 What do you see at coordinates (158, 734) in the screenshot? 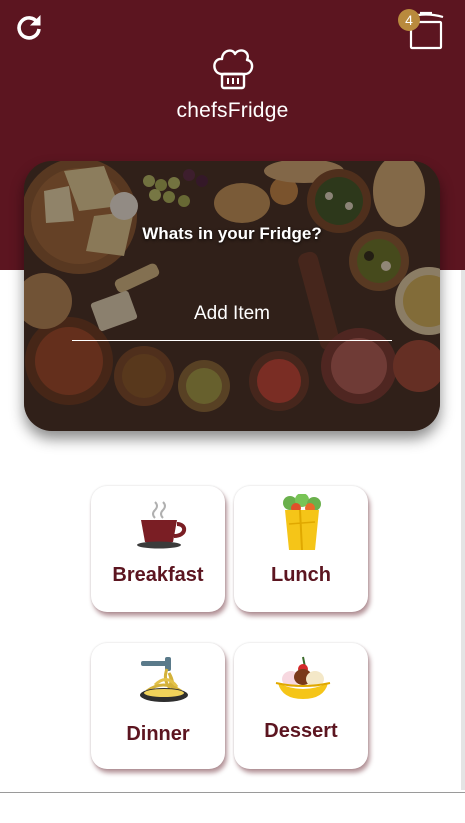
I see `dinner-label: Dinner` at bounding box center [158, 734].